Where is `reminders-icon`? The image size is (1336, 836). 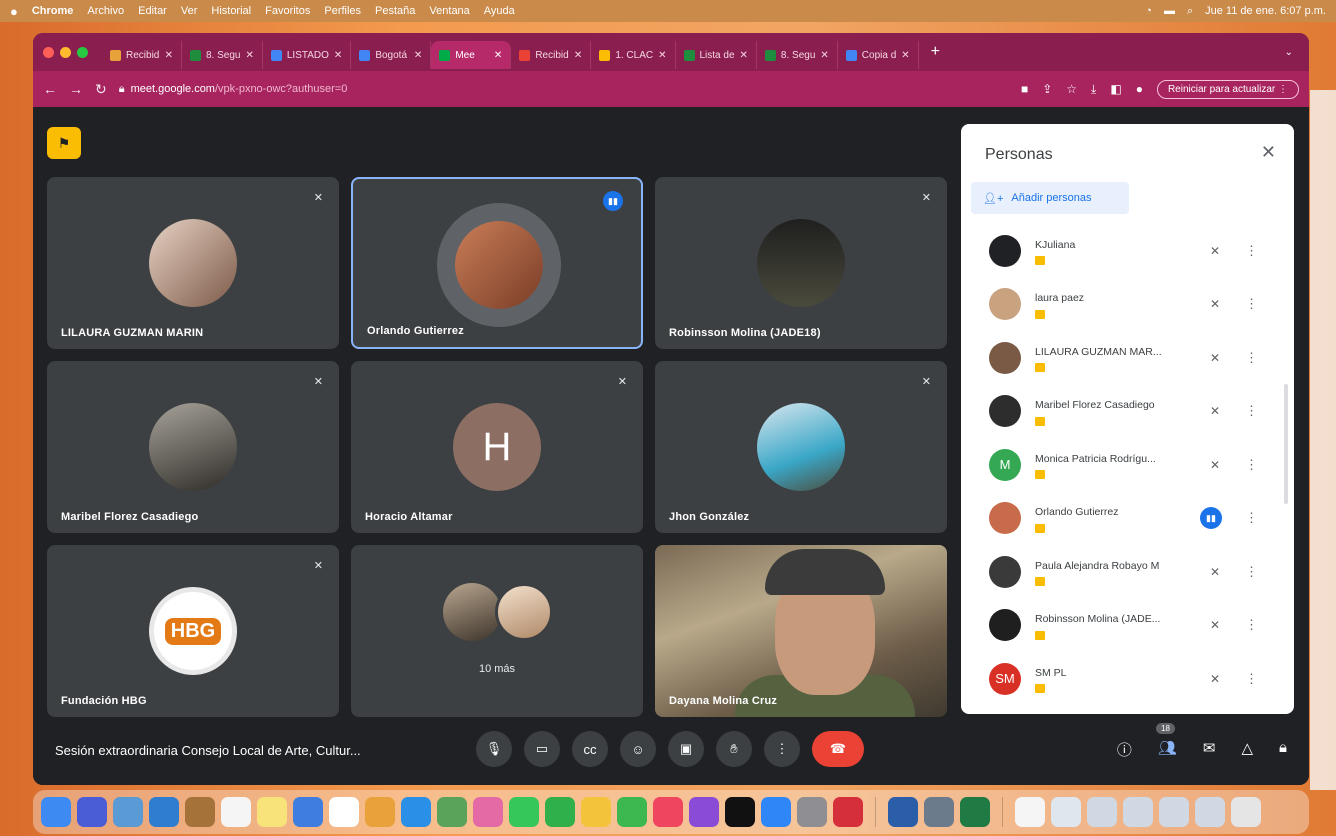 reminders-icon is located at coordinates (344, 812).